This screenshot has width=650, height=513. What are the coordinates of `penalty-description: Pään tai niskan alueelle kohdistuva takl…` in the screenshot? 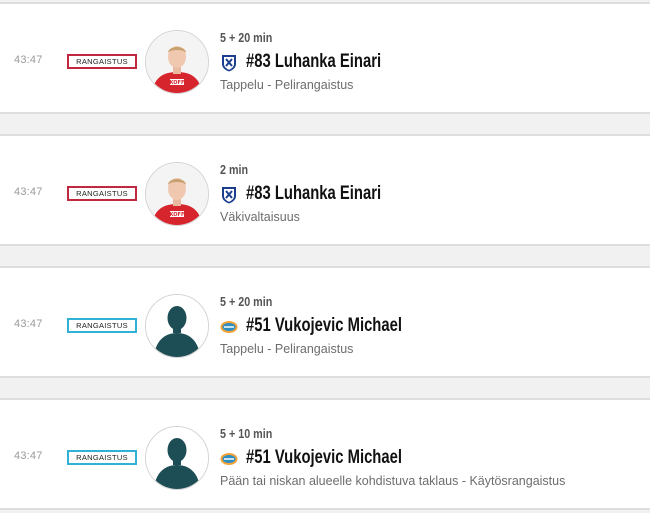 It's located at (393, 481).